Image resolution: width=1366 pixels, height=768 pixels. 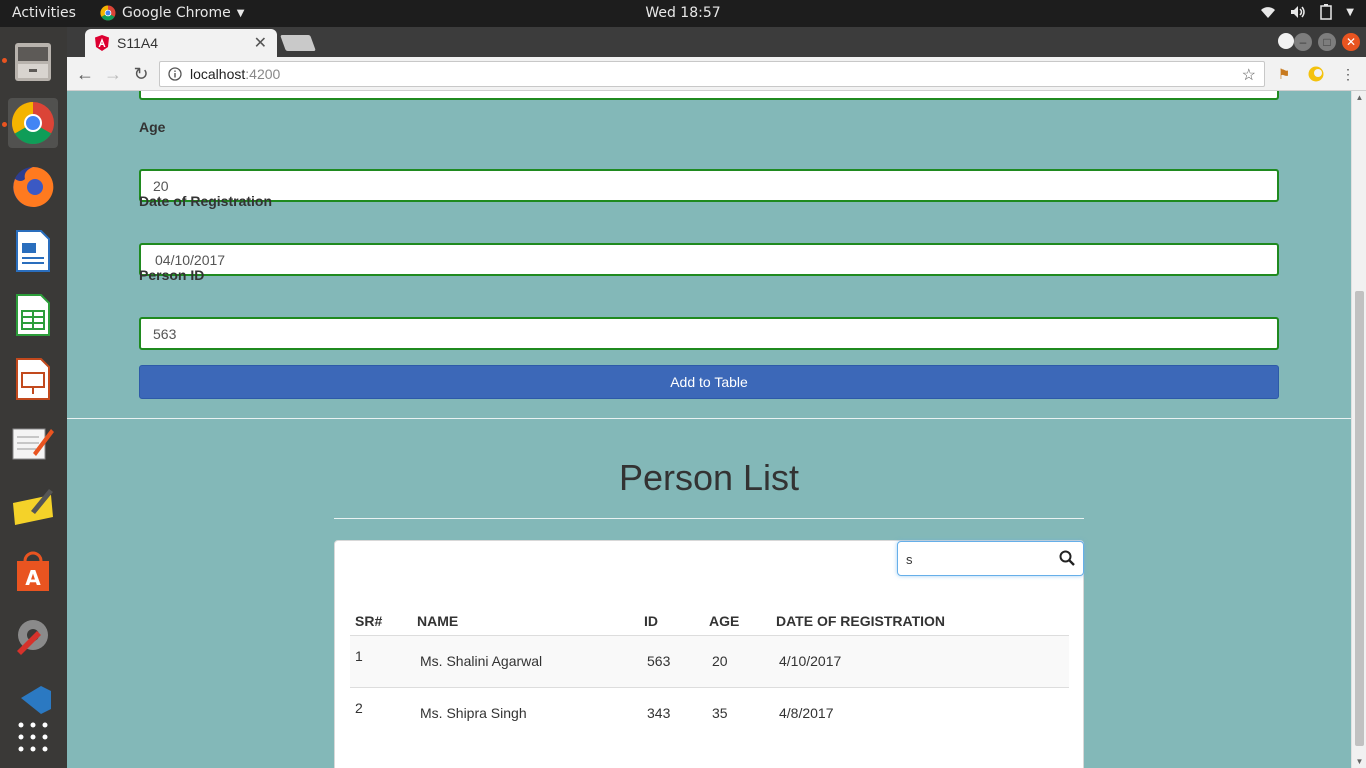 I want to click on dock-chrome, so click(x=33, y=123).